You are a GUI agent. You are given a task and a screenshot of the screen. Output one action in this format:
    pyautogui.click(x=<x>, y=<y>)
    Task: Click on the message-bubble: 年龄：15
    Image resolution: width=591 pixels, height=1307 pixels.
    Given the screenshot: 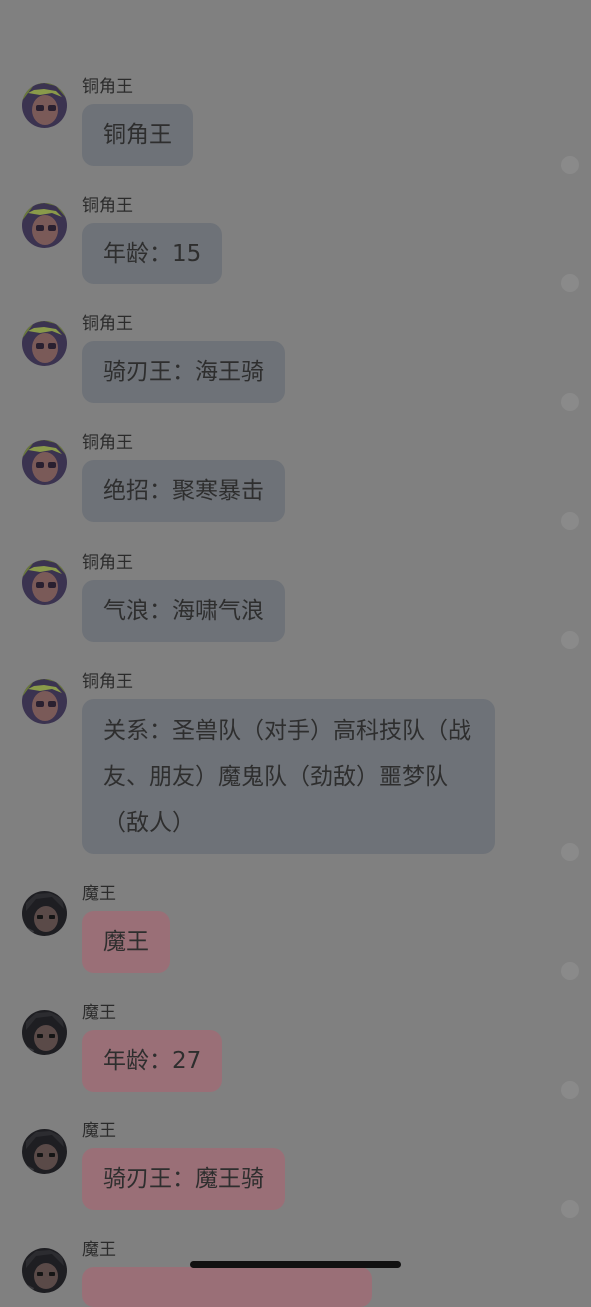 What is the action you would take?
    pyautogui.click(x=152, y=253)
    